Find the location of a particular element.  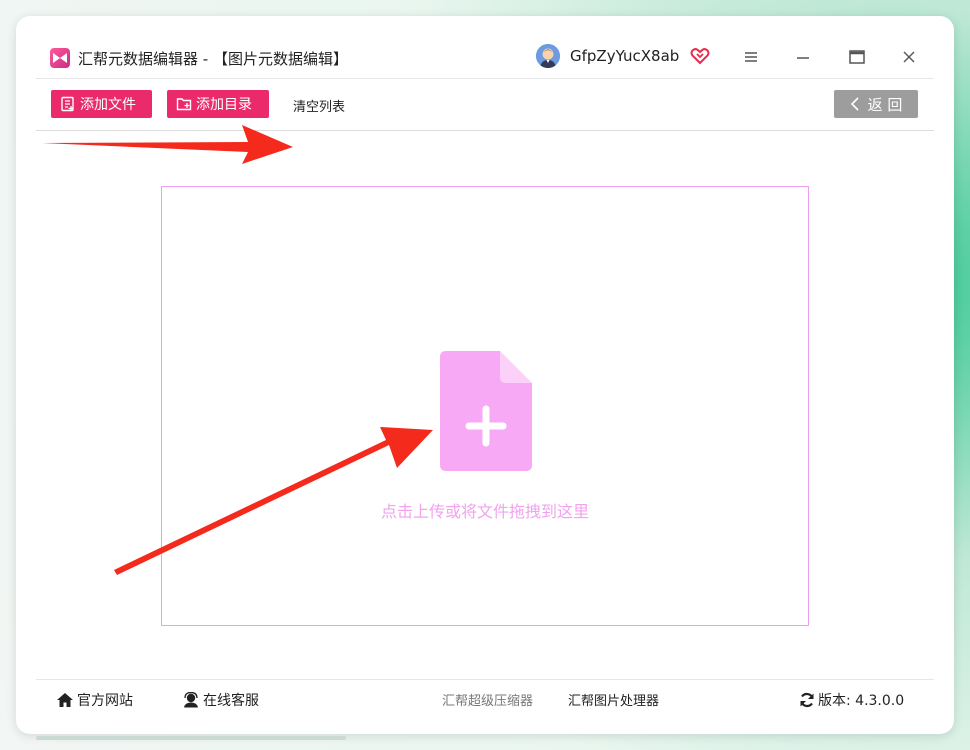

menu-icon is located at coordinates (751, 57).